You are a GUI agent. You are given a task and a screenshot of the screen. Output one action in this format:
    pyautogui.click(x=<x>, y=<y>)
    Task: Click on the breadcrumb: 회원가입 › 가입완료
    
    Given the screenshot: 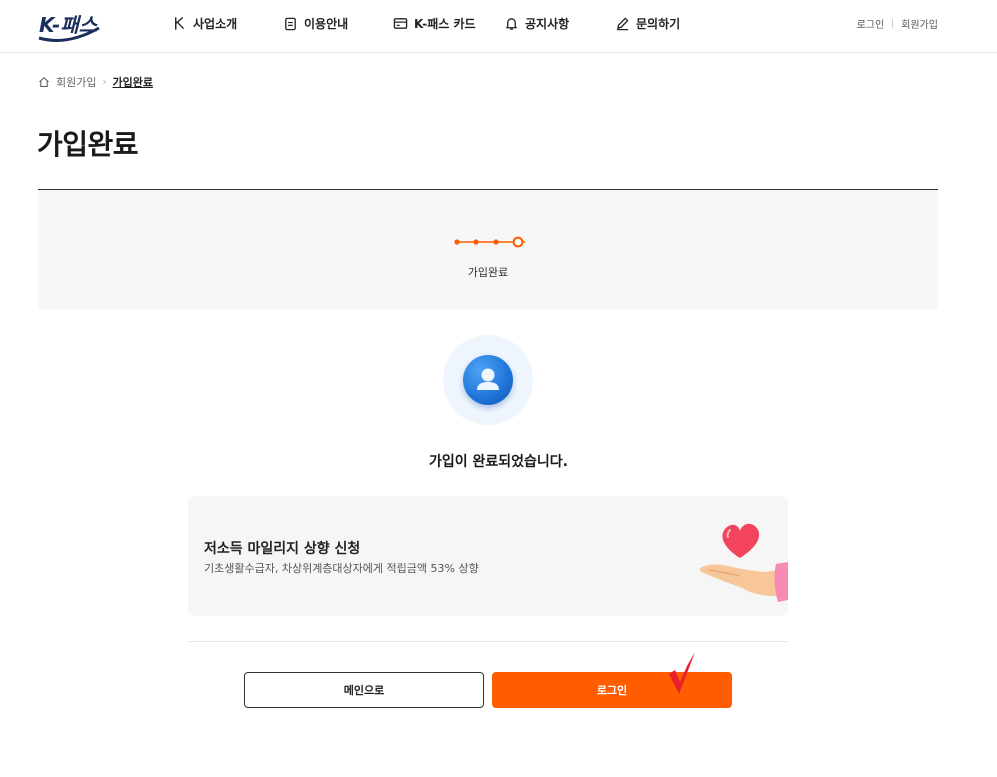 What is the action you would take?
    pyautogui.click(x=95, y=82)
    